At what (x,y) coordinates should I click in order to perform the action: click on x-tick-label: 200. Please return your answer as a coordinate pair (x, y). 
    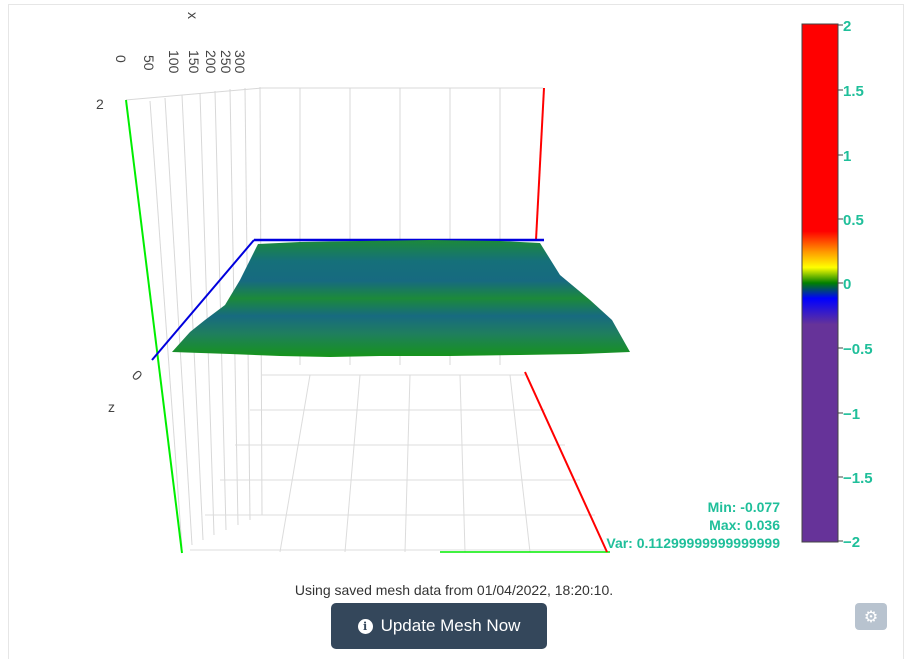
    Looking at the image, I should click on (211, 62).